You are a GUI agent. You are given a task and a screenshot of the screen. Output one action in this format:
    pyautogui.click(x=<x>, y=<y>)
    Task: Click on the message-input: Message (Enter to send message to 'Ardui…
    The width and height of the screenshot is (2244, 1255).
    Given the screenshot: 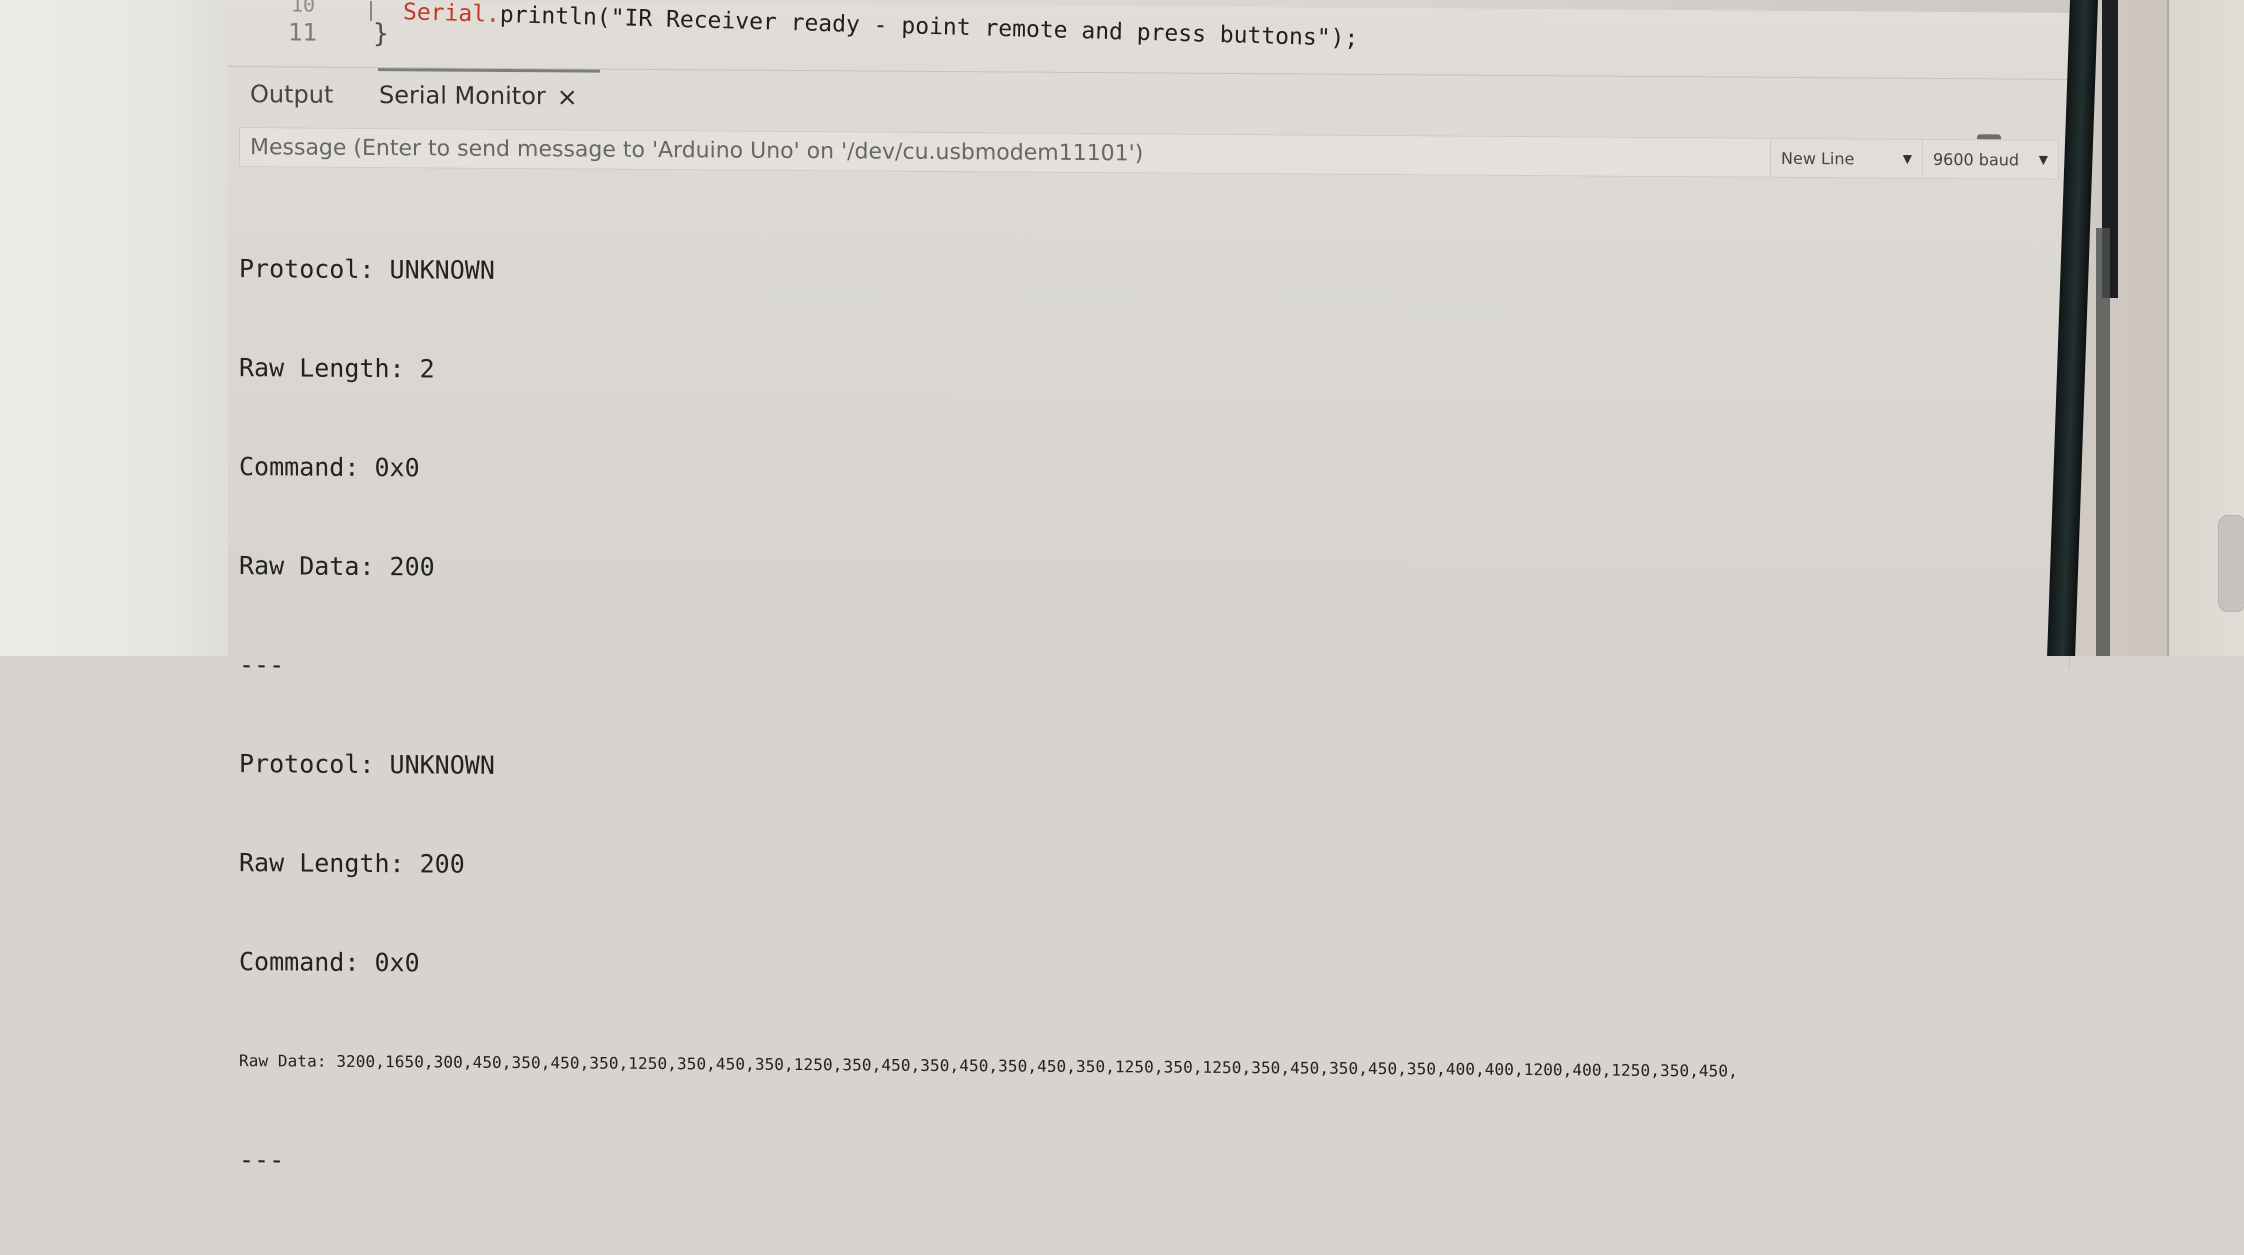 What is the action you would take?
    pyautogui.click(x=1005, y=152)
    